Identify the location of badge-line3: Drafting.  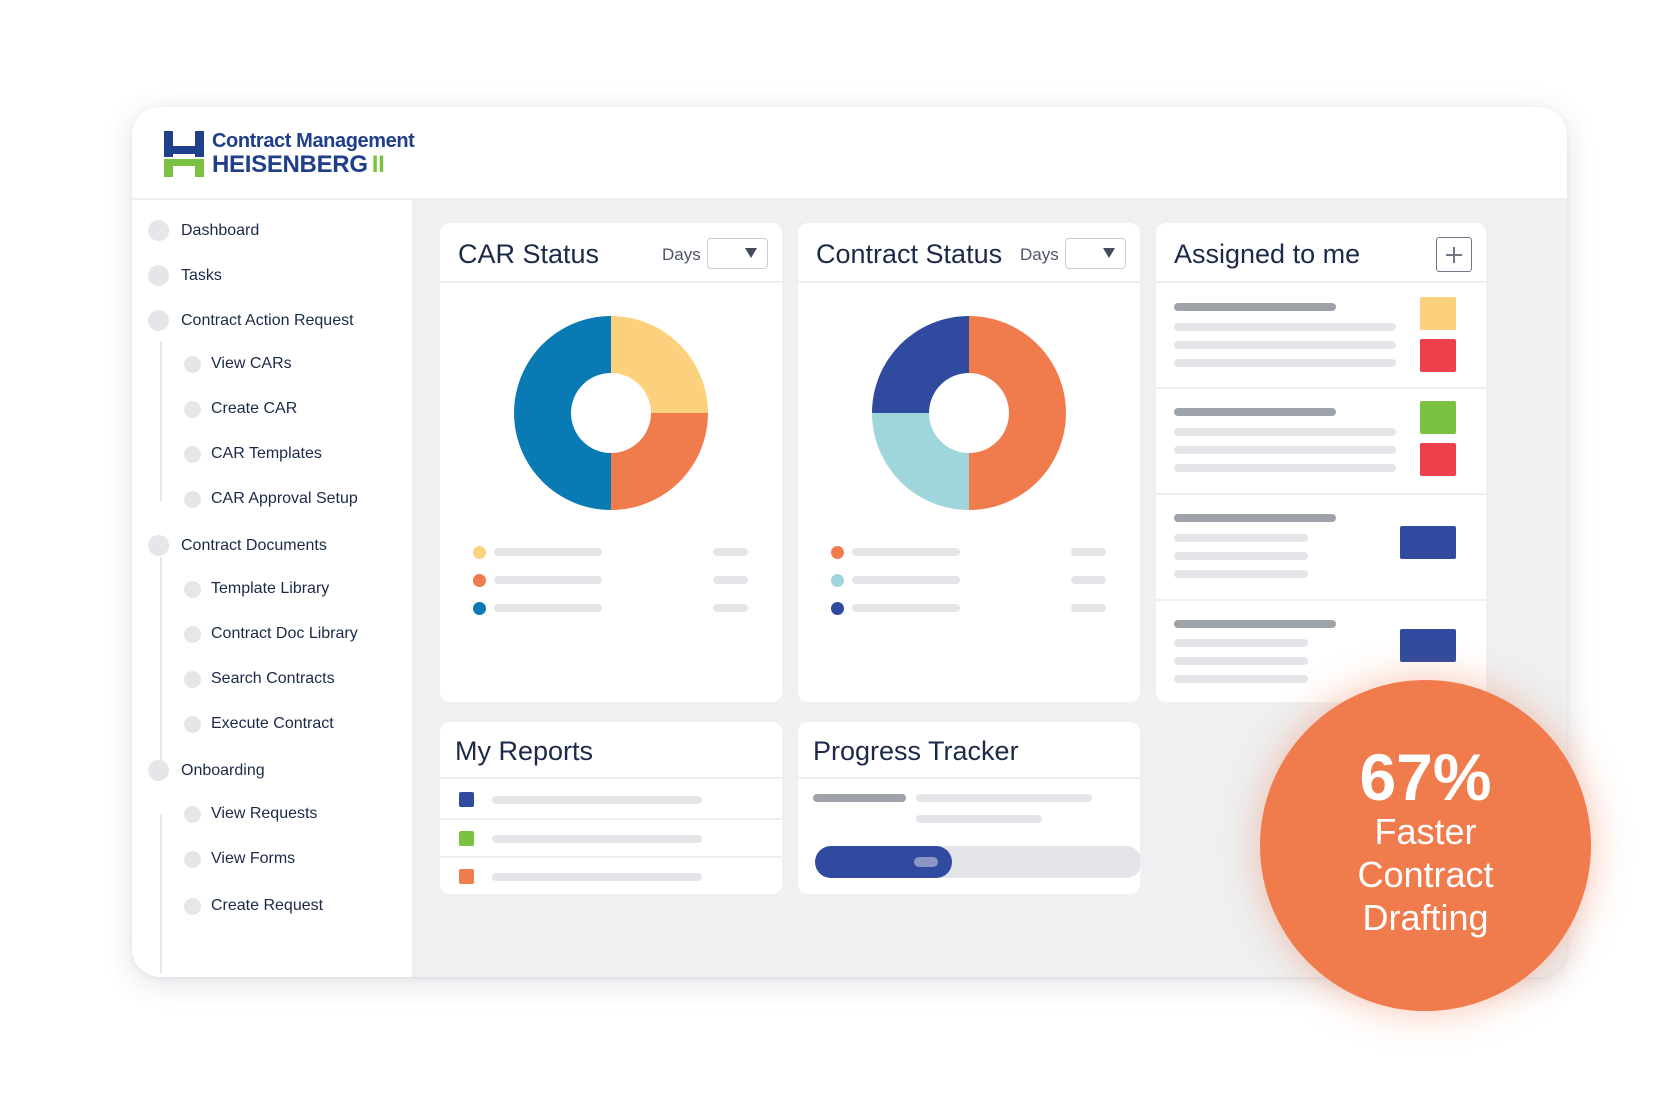
(1425, 917).